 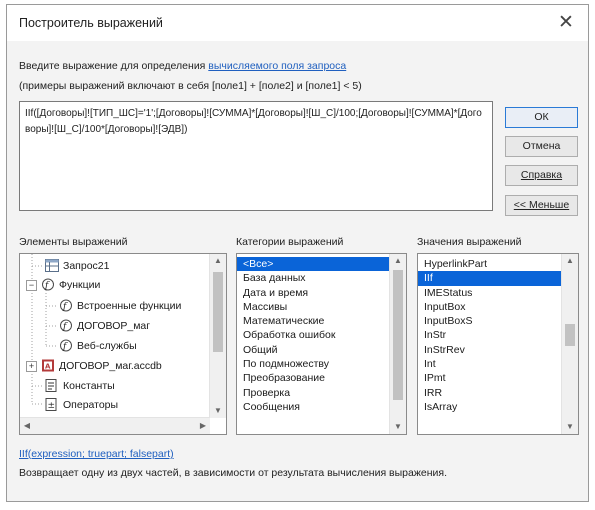 I want to click on value-item: IRR, so click(x=498, y=393).